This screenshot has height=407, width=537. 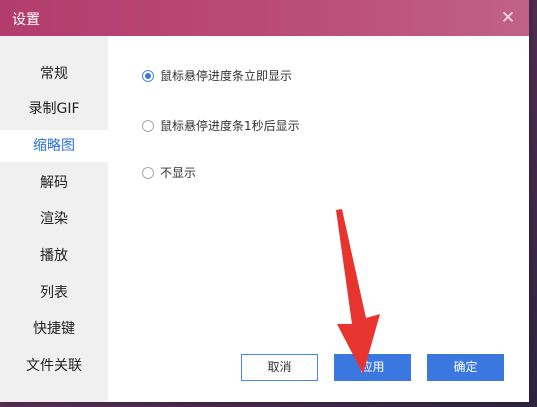 I want to click on radio-button-checked, so click(x=148, y=75).